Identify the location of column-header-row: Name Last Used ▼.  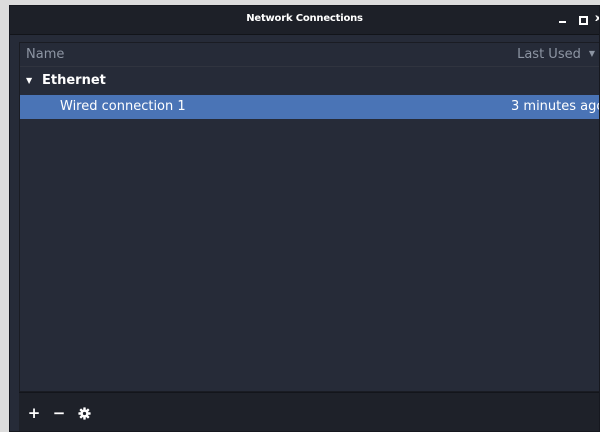
(309, 55).